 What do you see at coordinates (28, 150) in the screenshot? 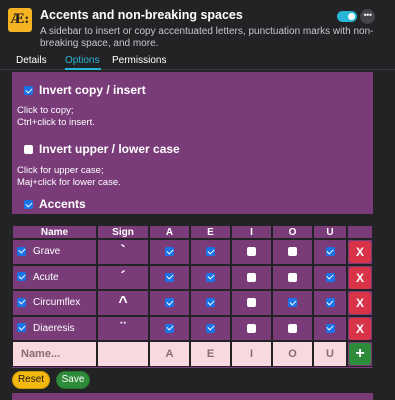
I see `invert-case-checkbox` at bounding box center [28, 150].